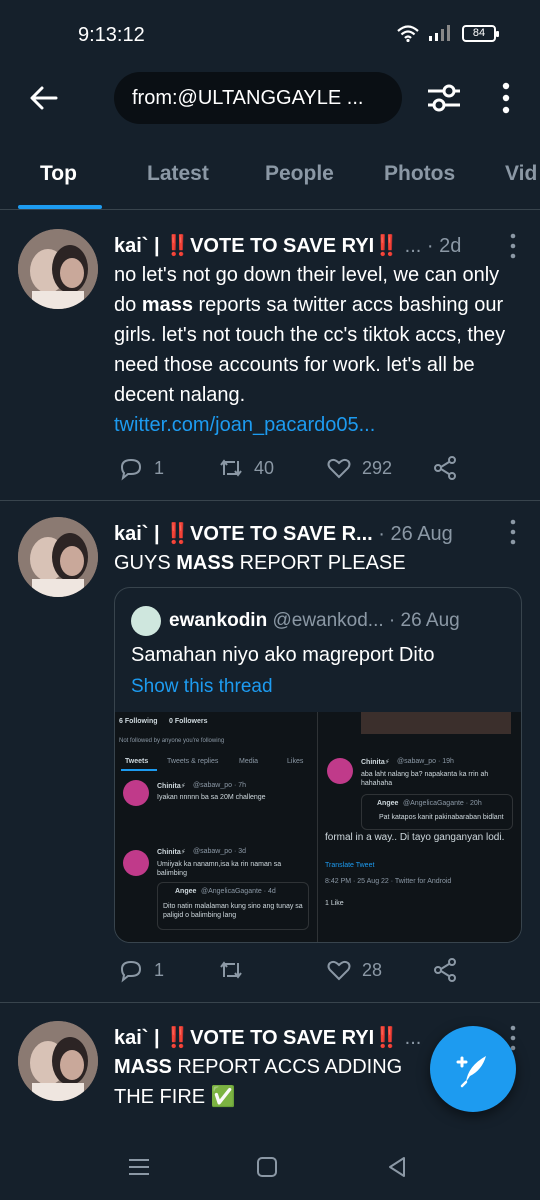  Describe the element at coordinates (439, 33) in the screenshot. I see `signal-icon` at that location.